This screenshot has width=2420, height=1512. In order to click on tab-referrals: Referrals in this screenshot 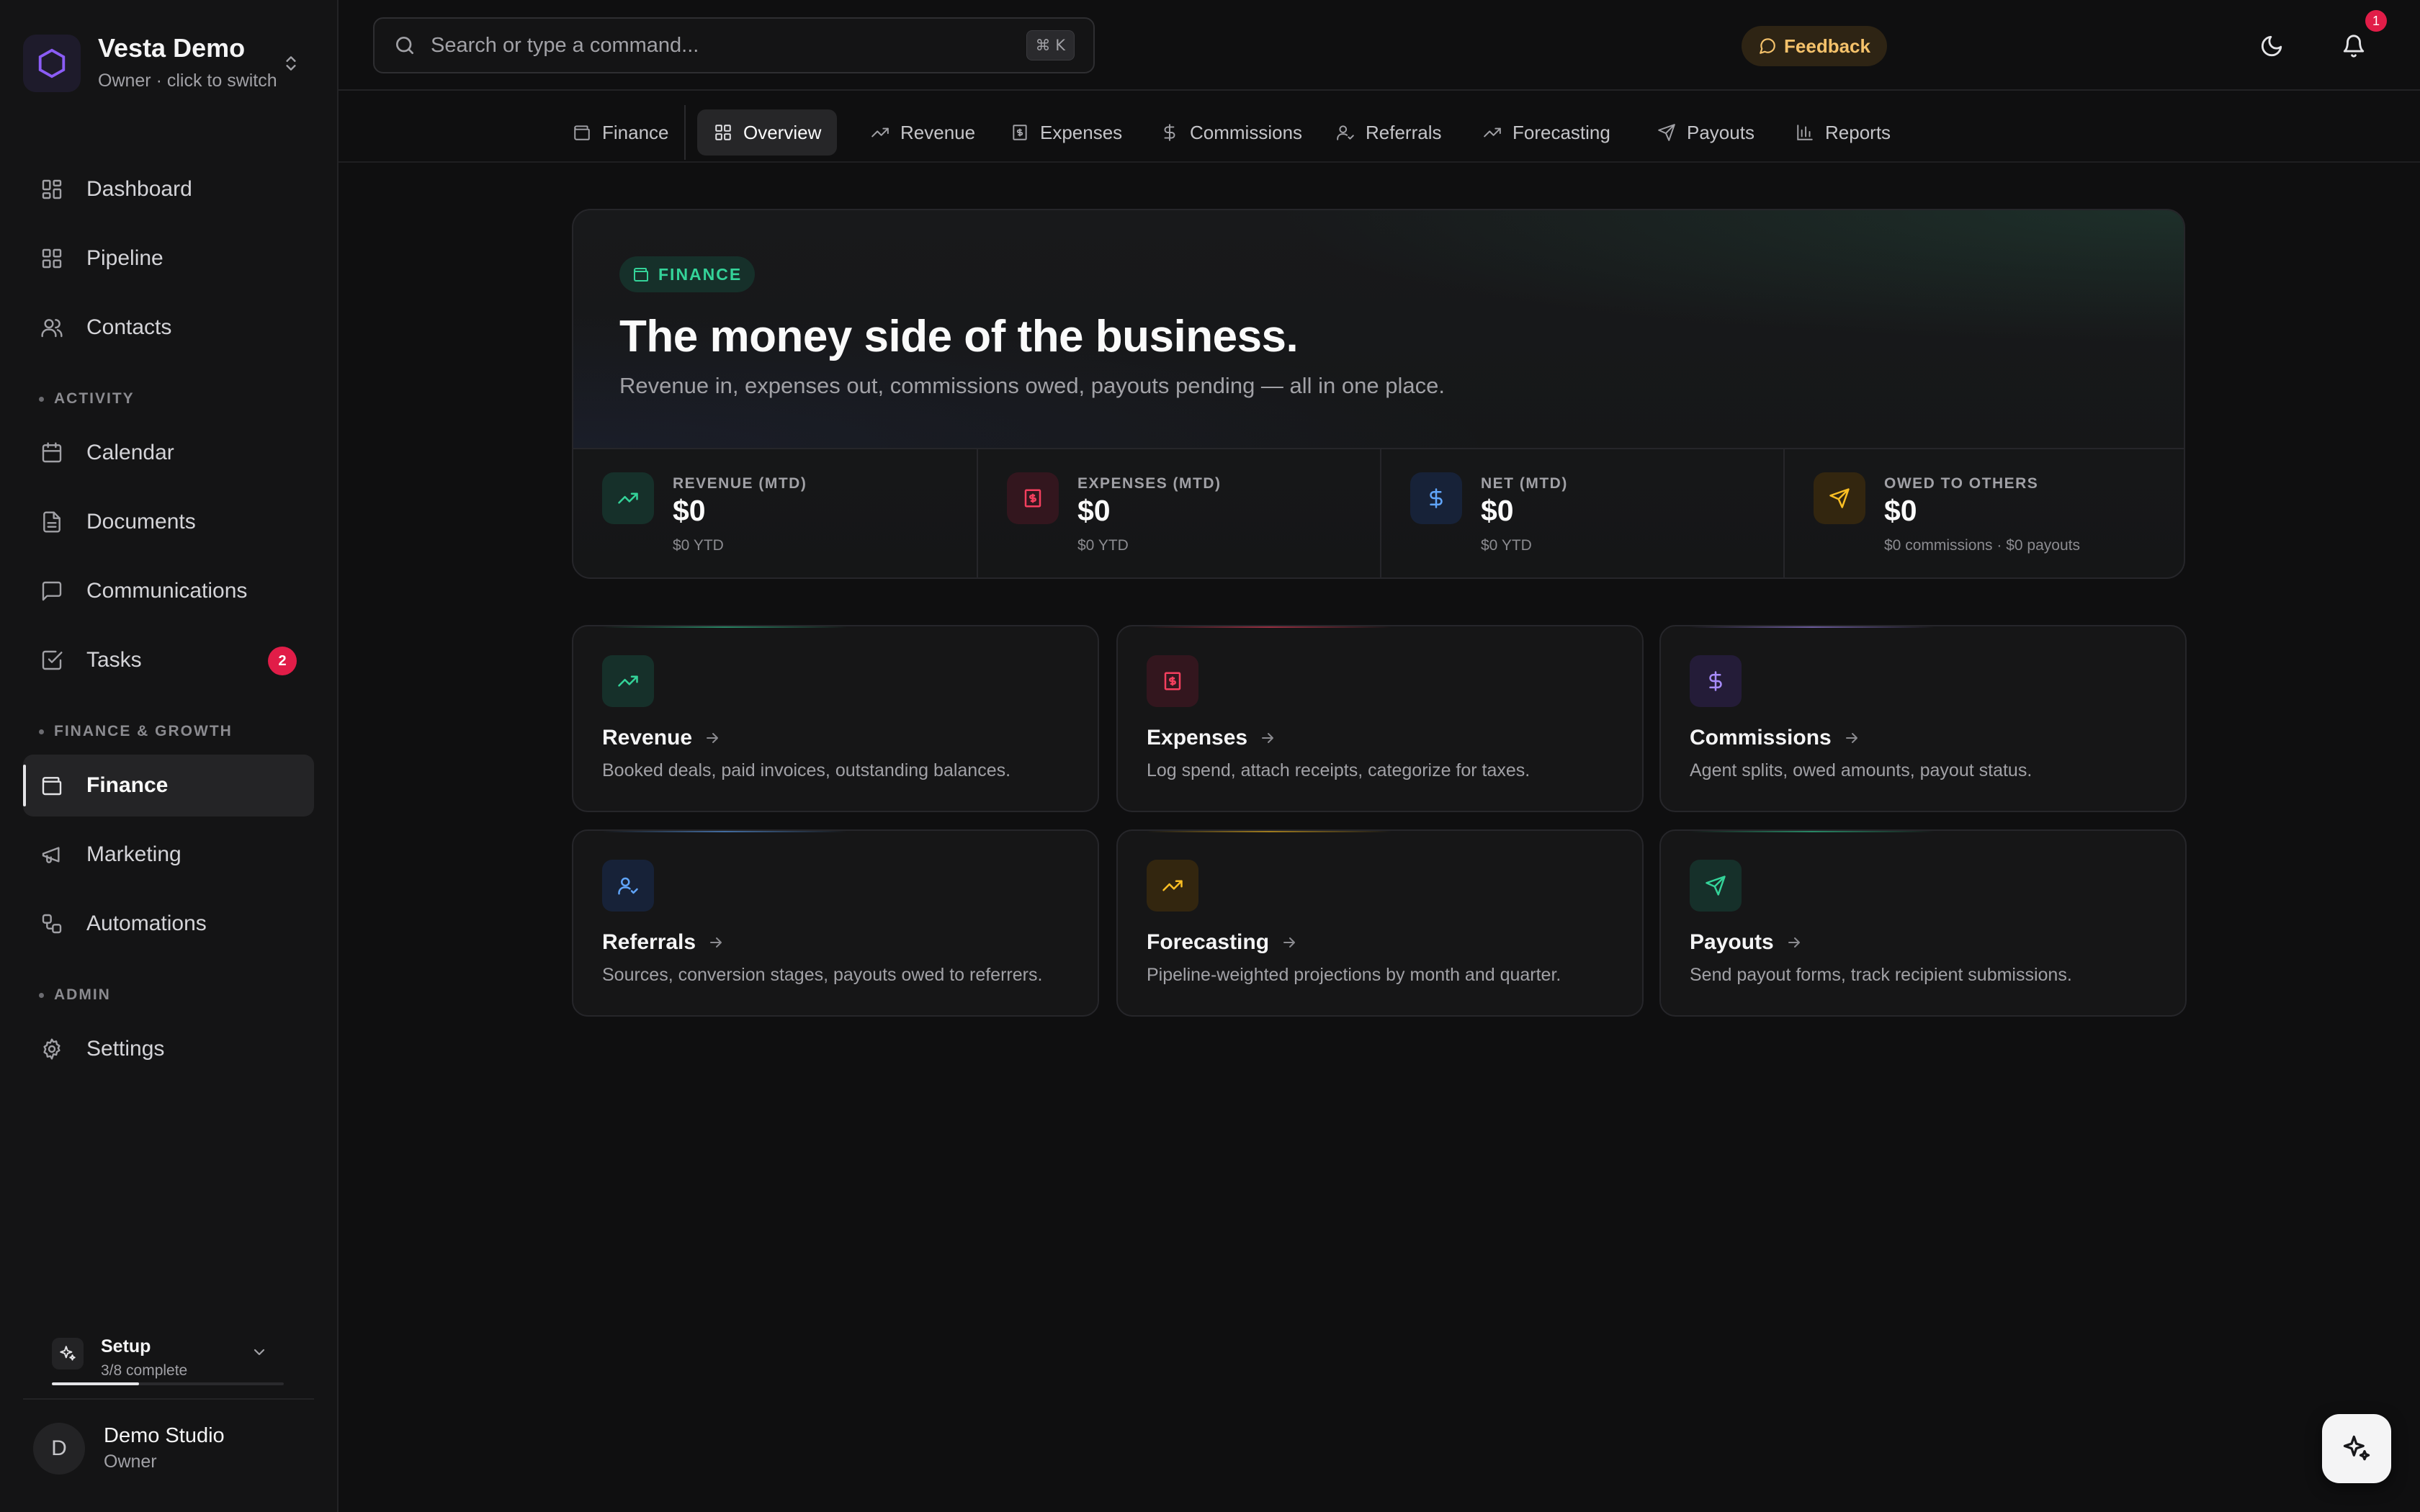, I will do `click(1388, 132)`.